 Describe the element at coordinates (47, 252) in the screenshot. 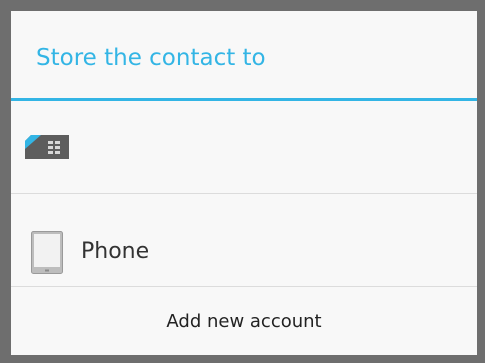

I see `phone-icon` at that location.